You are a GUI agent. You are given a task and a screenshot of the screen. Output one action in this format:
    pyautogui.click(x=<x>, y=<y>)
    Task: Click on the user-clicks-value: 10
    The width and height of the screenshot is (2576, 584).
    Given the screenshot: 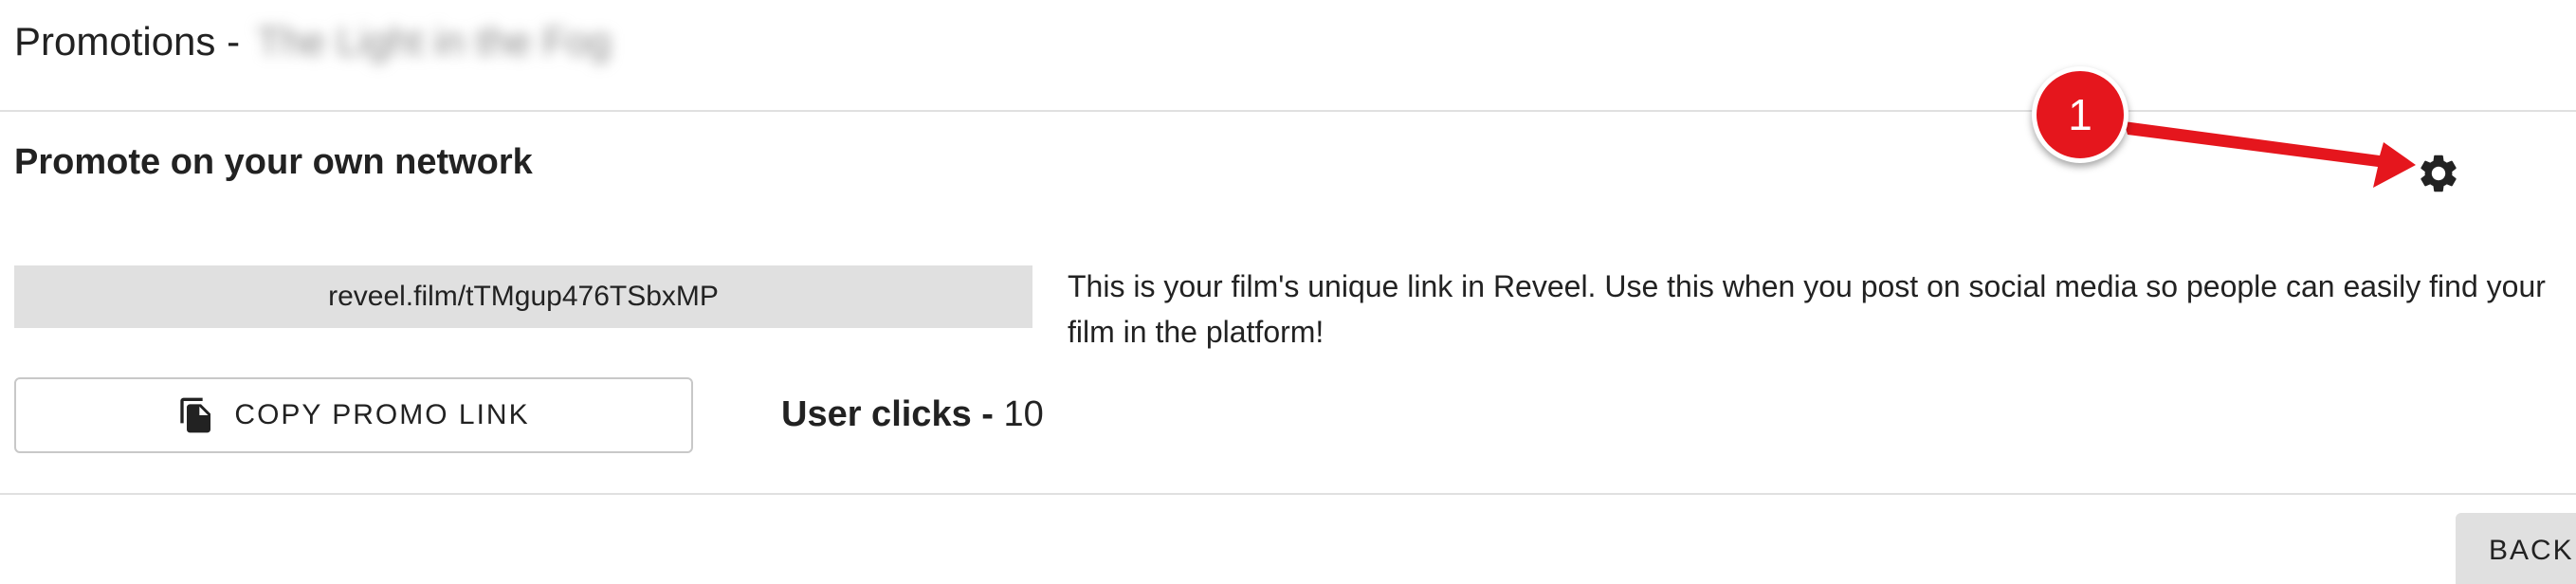 What is the action you would take?
    pyautogui.click(x=1023, y=414)
    